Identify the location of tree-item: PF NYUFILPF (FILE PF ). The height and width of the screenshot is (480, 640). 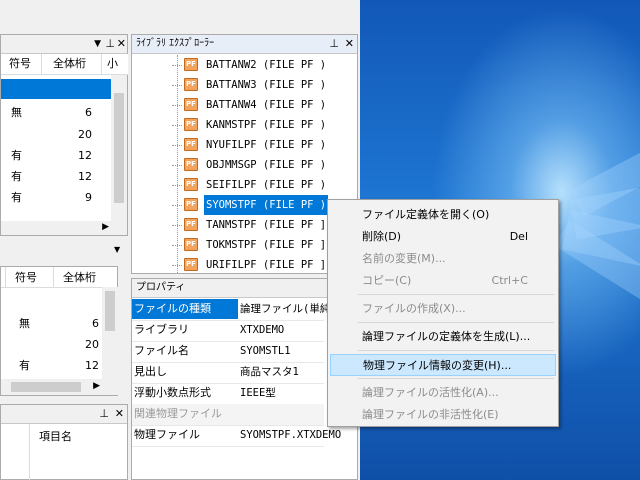
(252, 145).